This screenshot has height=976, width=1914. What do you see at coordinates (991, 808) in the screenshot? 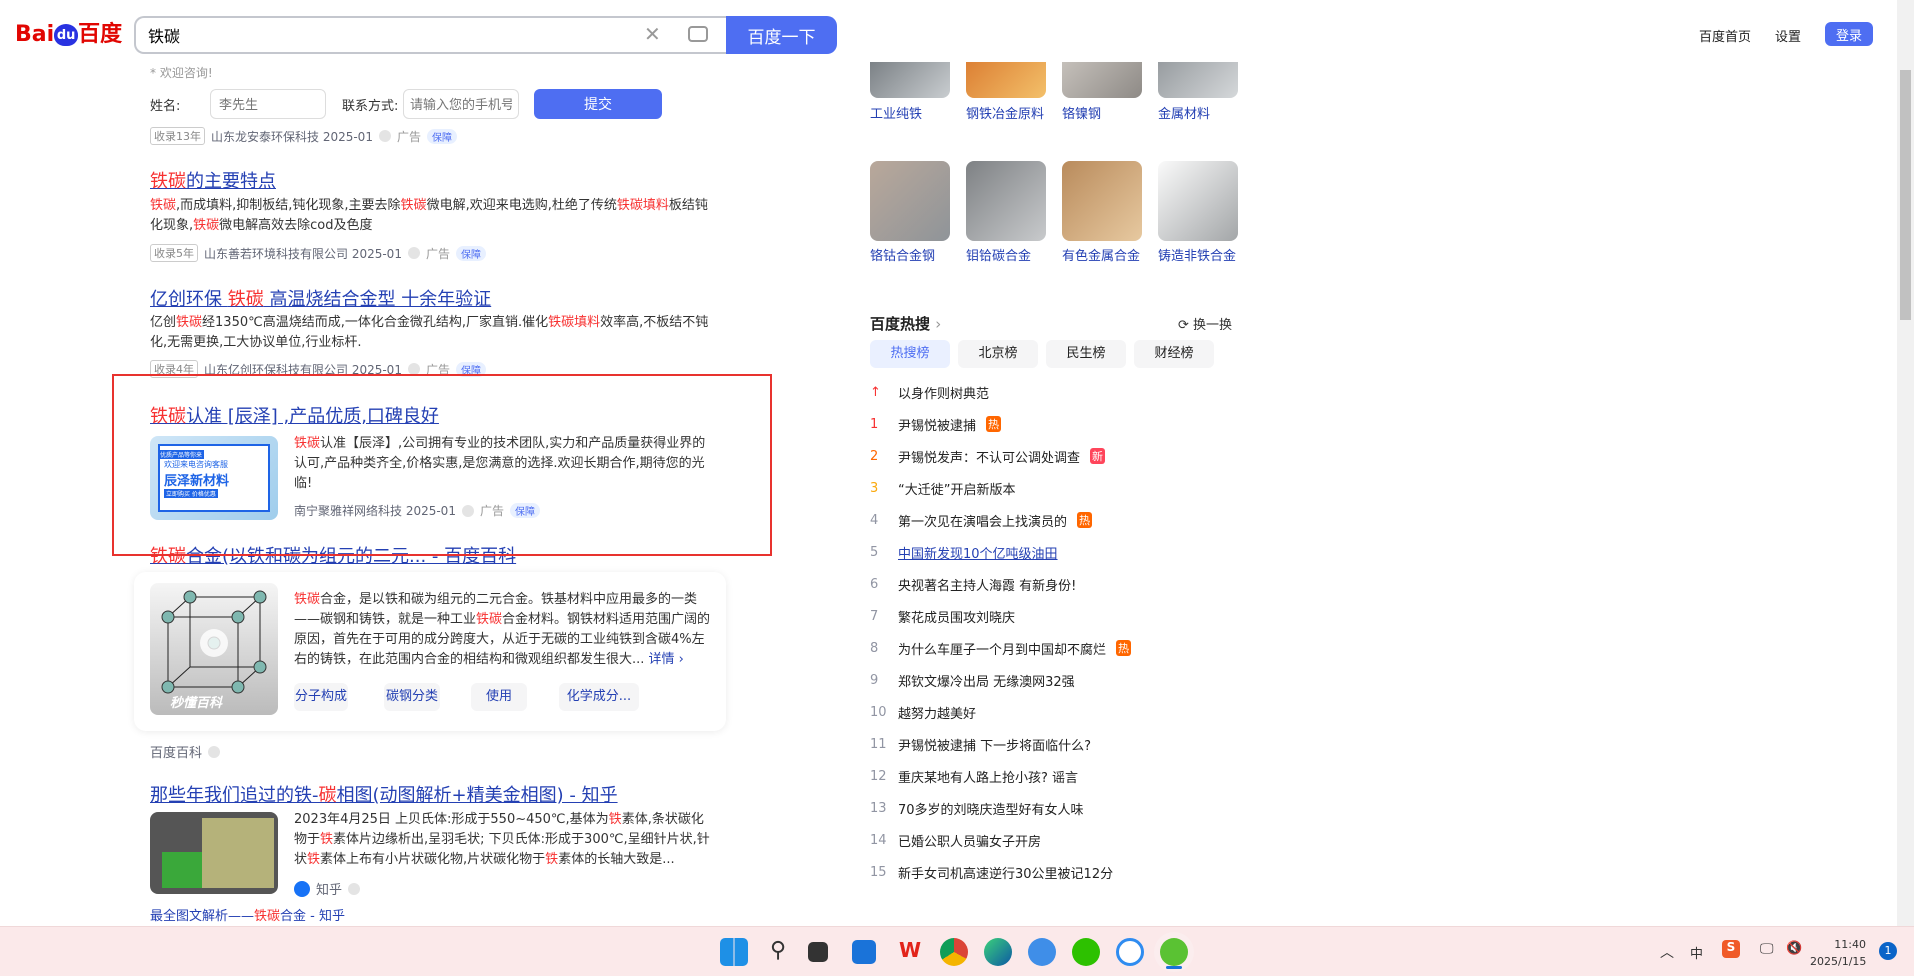
I see `hot-text: 70多岁的刘晓庆造型好有女人味` at bounding box center [991, 808].